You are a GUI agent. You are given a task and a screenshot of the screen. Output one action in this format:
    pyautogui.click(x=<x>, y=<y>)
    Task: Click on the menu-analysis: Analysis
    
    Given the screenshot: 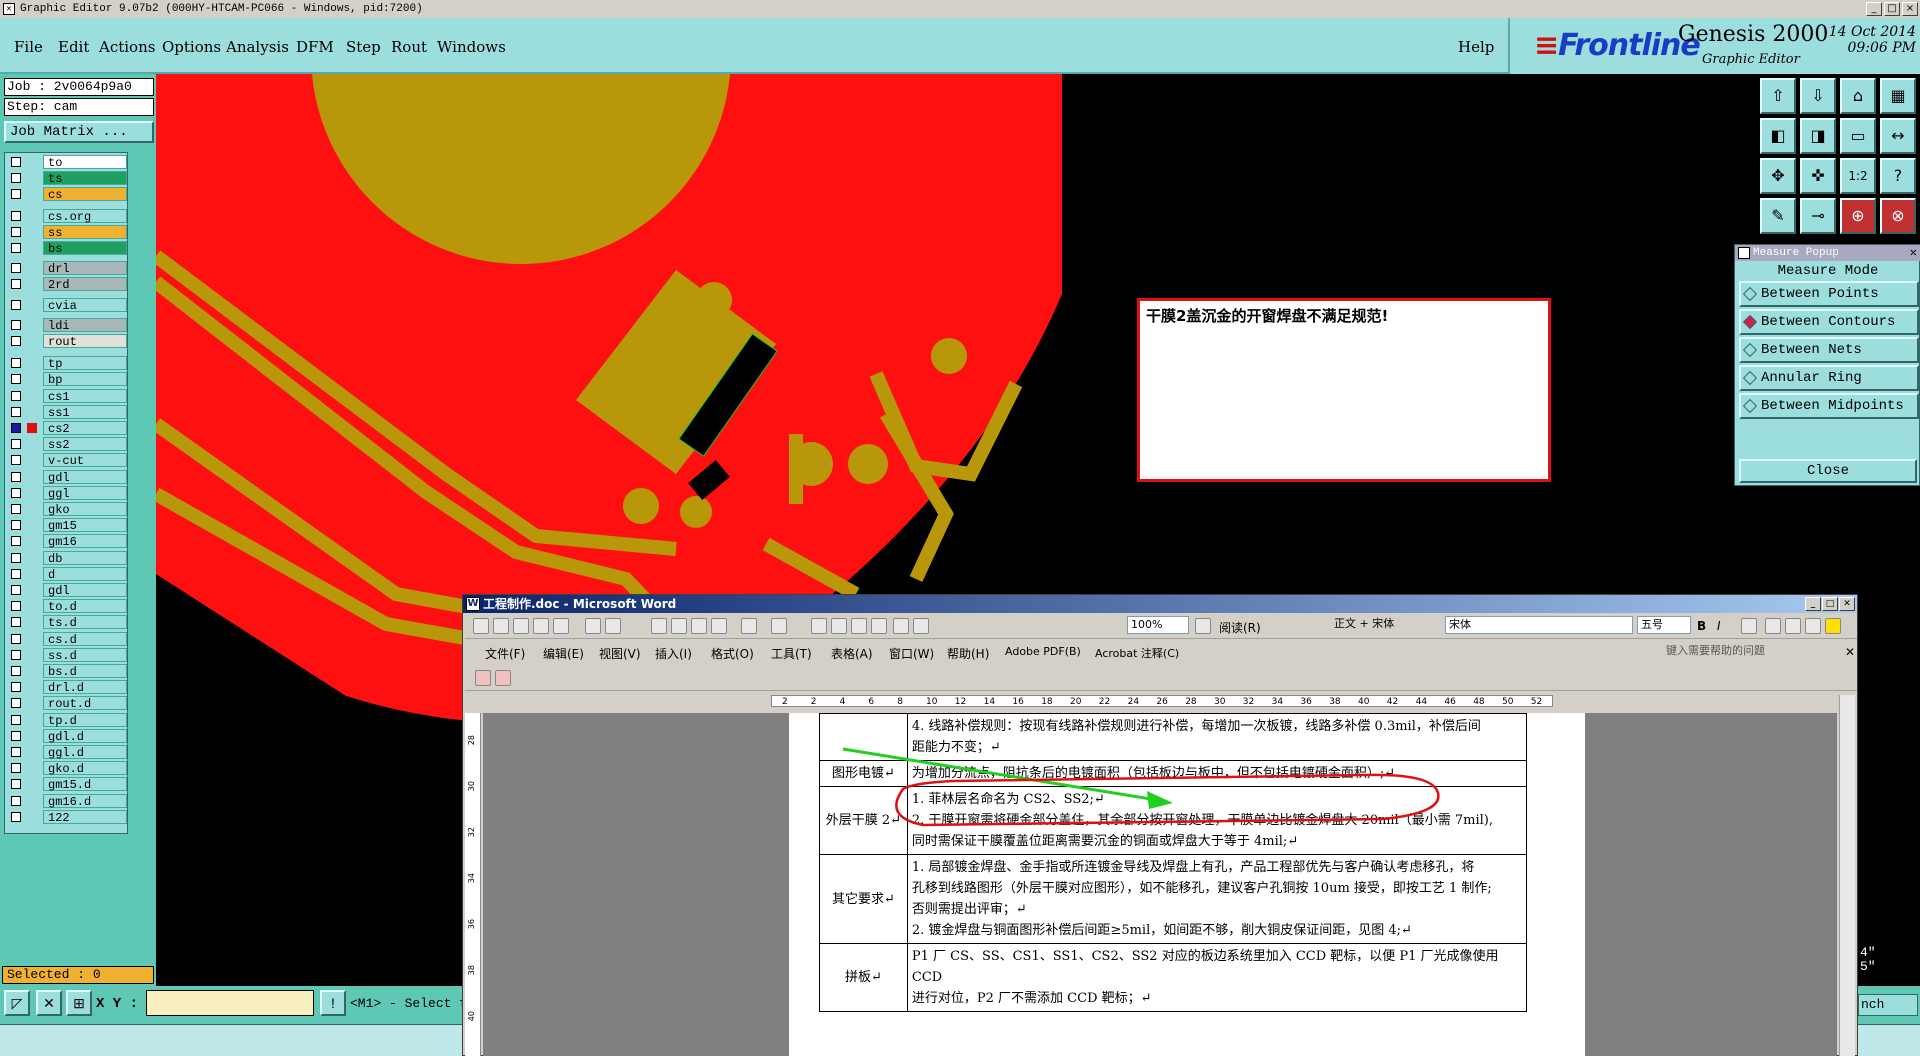 What is the action you would take?
    pyautogui.click(x=257, y=47)
    